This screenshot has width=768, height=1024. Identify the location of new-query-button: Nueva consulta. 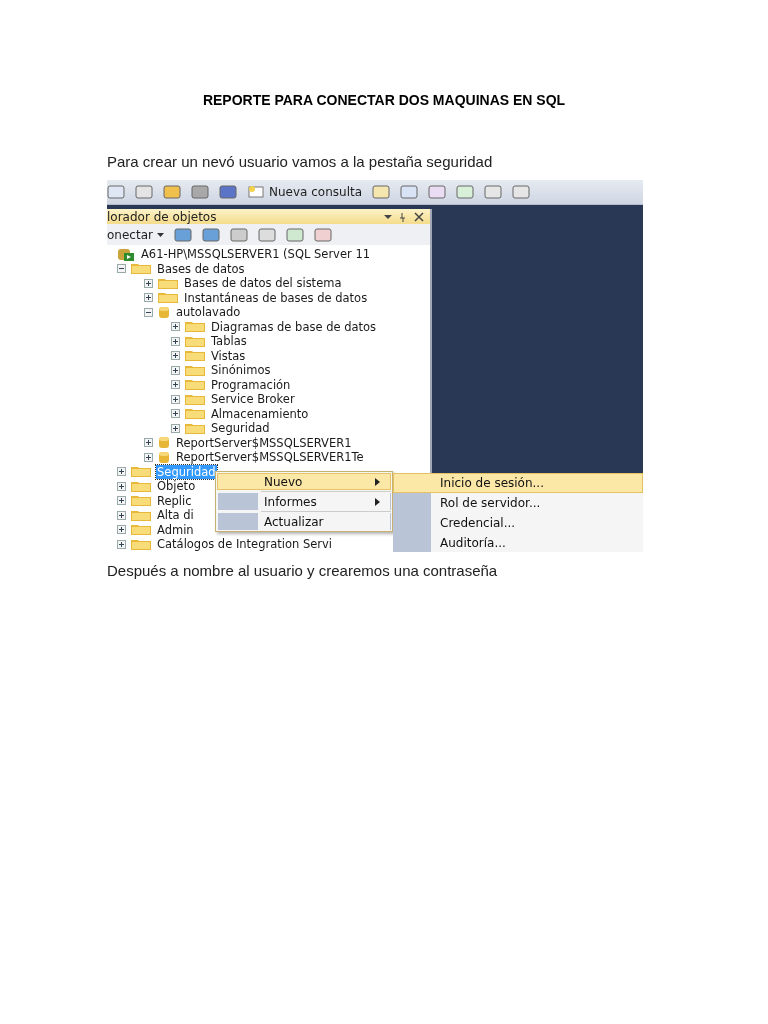
(305, 192).